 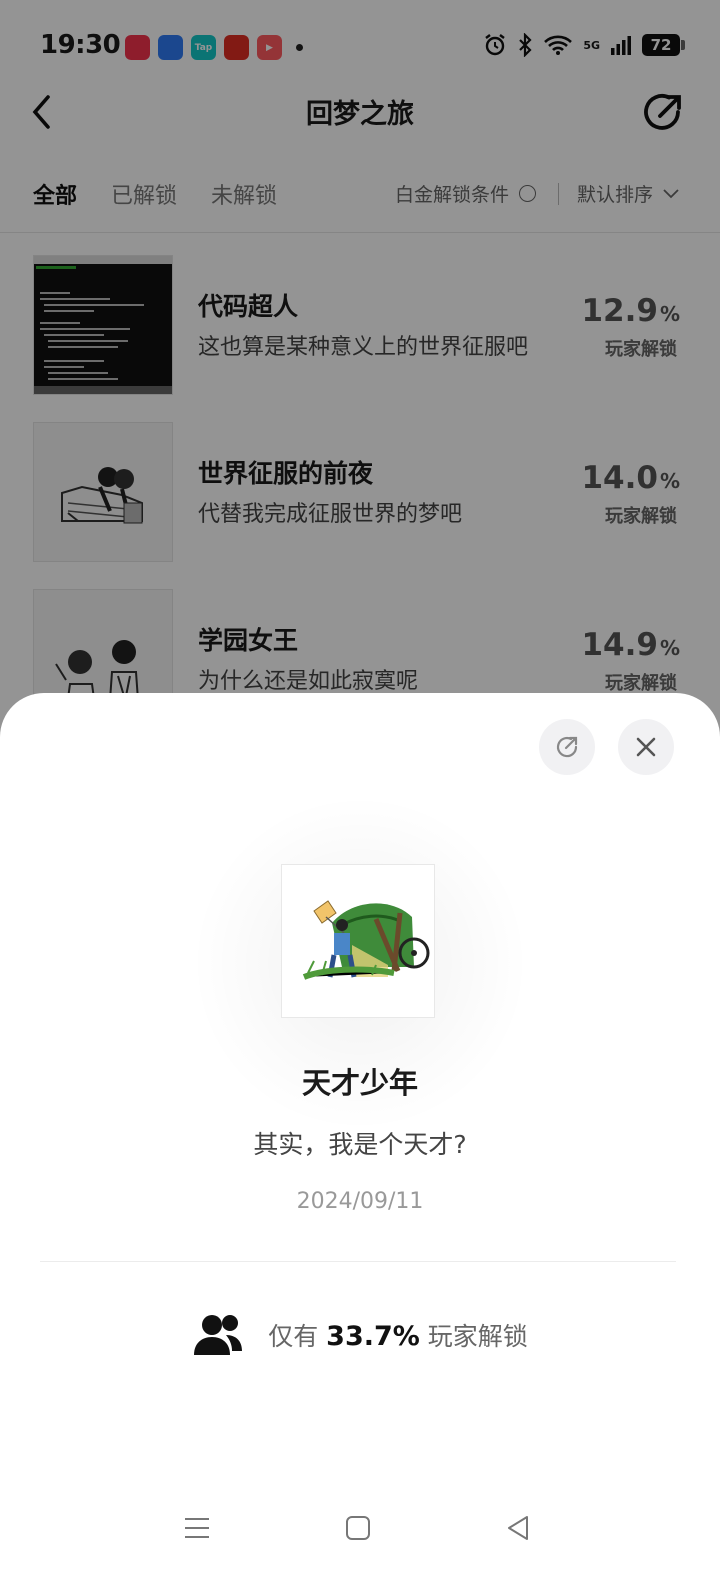 I want to click on achievement-detail-desc: 其实，我是个天才?, so click(x=360, y=1144).